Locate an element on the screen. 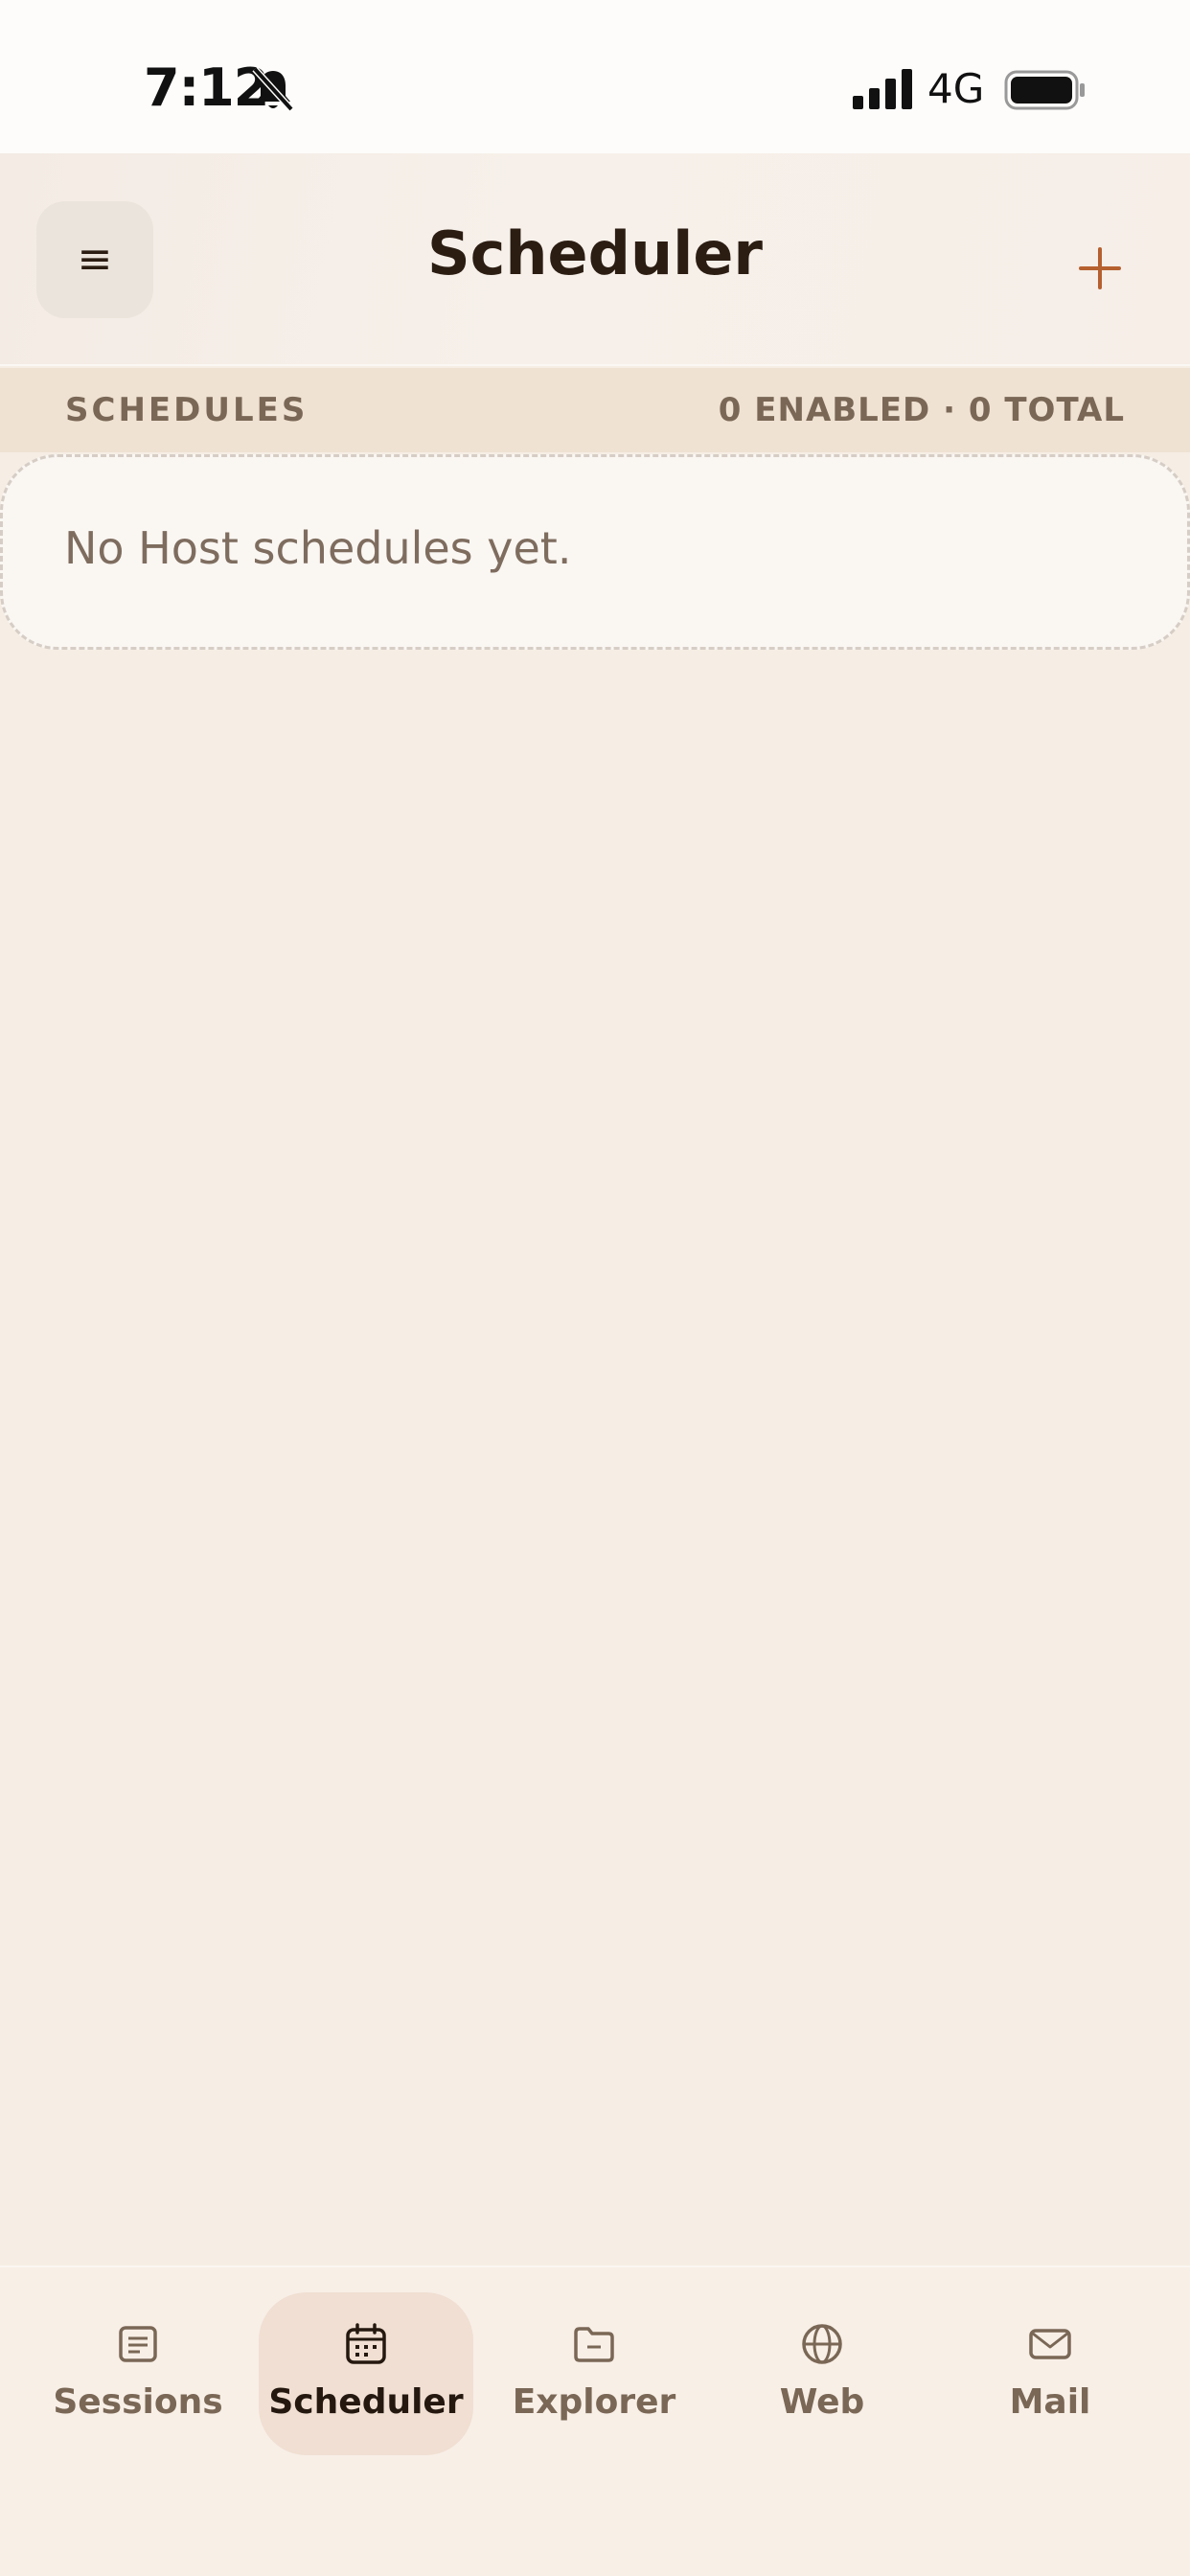 The height and width of the screenshot is (2576, 1190). bottom-tab-bar: Sessions Scheduler Explorer Web Mail is located at coordinates (595, 2421).